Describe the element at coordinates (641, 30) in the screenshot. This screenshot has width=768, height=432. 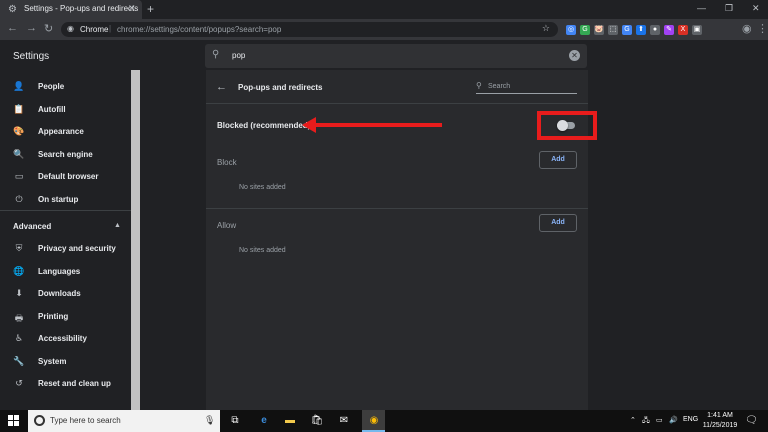
I see `extension-icon: ⬆` at that location.